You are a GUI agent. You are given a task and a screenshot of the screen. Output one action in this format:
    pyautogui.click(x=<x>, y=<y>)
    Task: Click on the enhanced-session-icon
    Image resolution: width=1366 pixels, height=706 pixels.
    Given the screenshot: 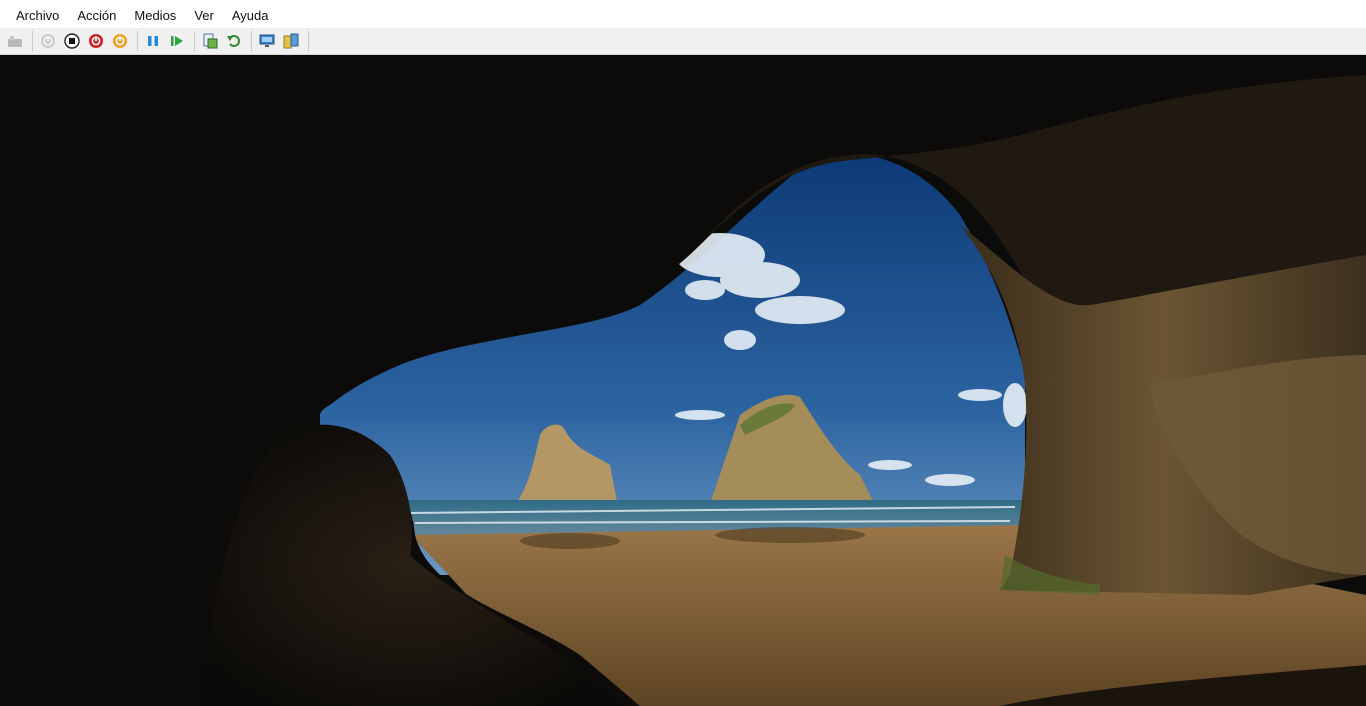 What is the action you would take?
    pyautogui.click(x=267, y=40)
    